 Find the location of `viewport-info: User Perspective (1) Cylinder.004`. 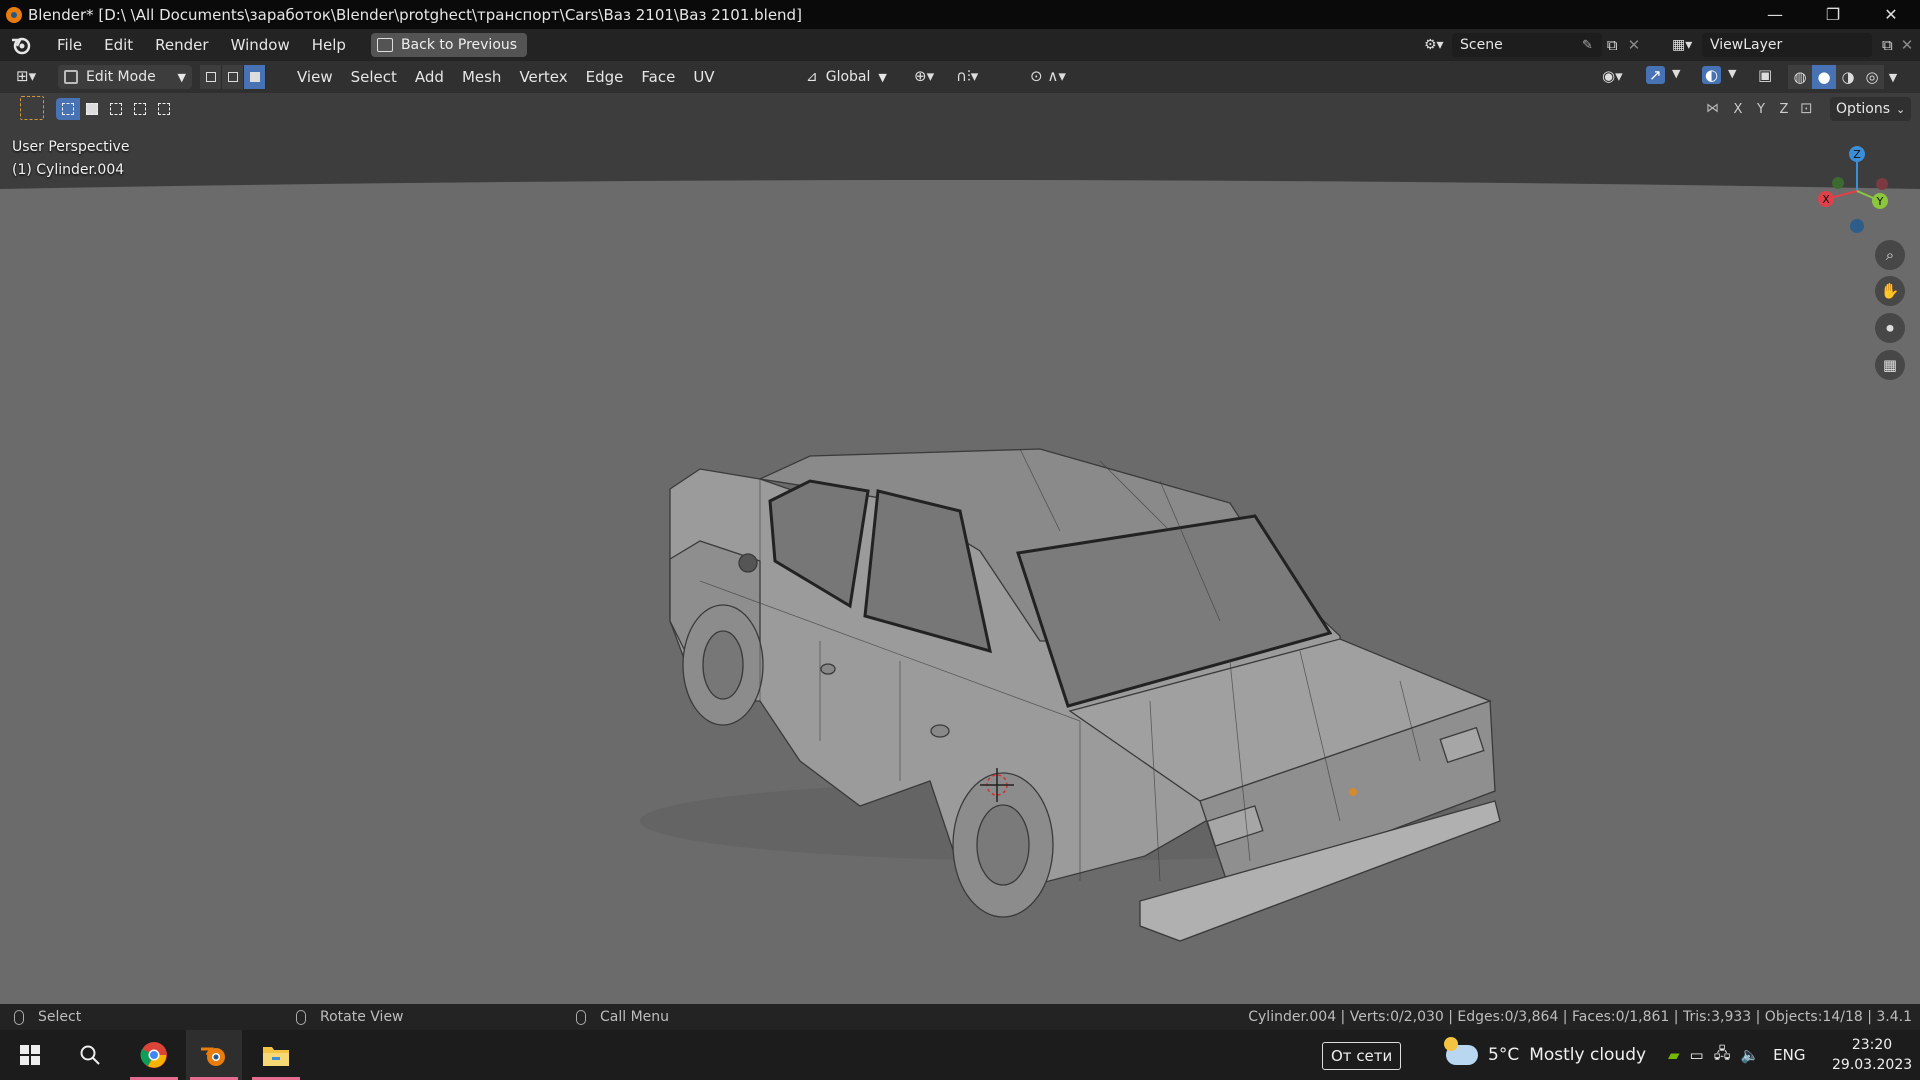

viewport-info: User Perspective (1) Cylinder.004 is located at coordinates (70, 159).